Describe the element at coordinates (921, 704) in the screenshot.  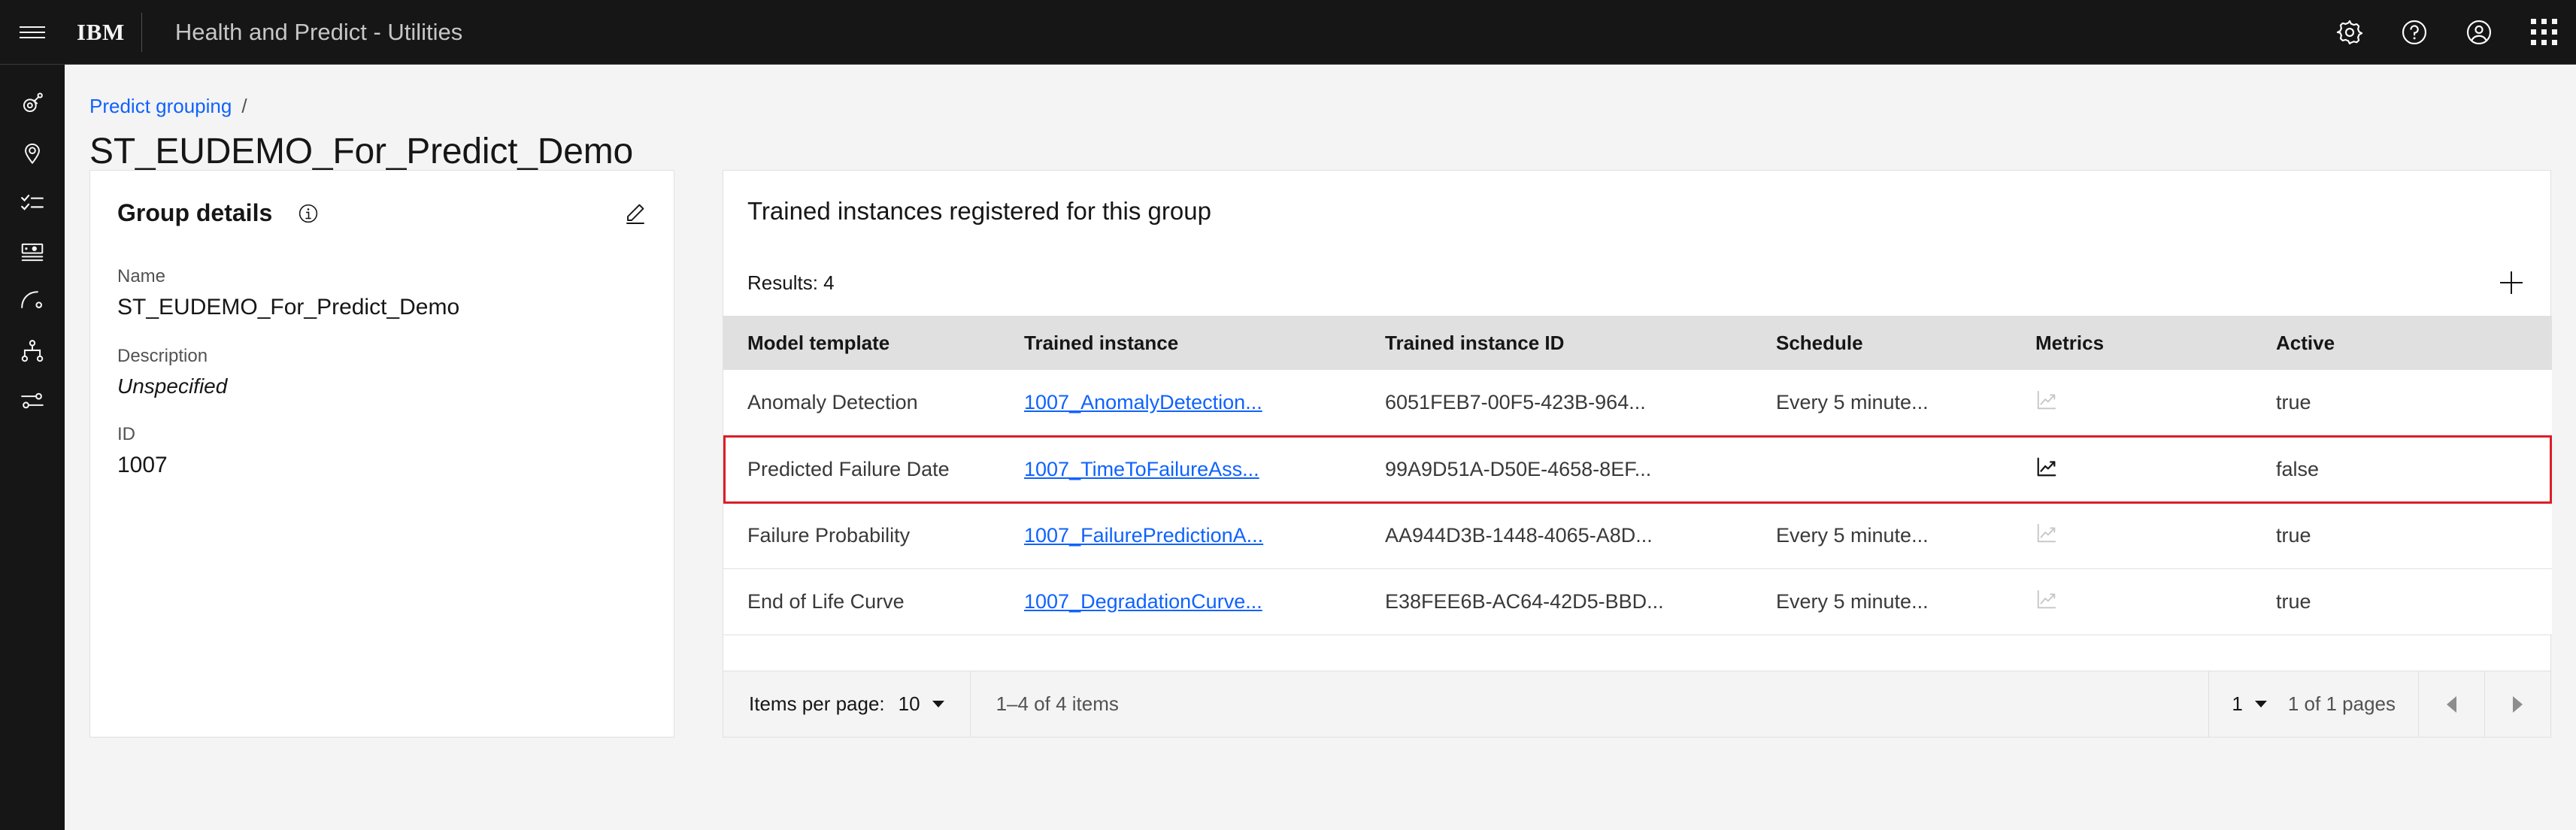
I see `items-per-page-select: 10` at that location.